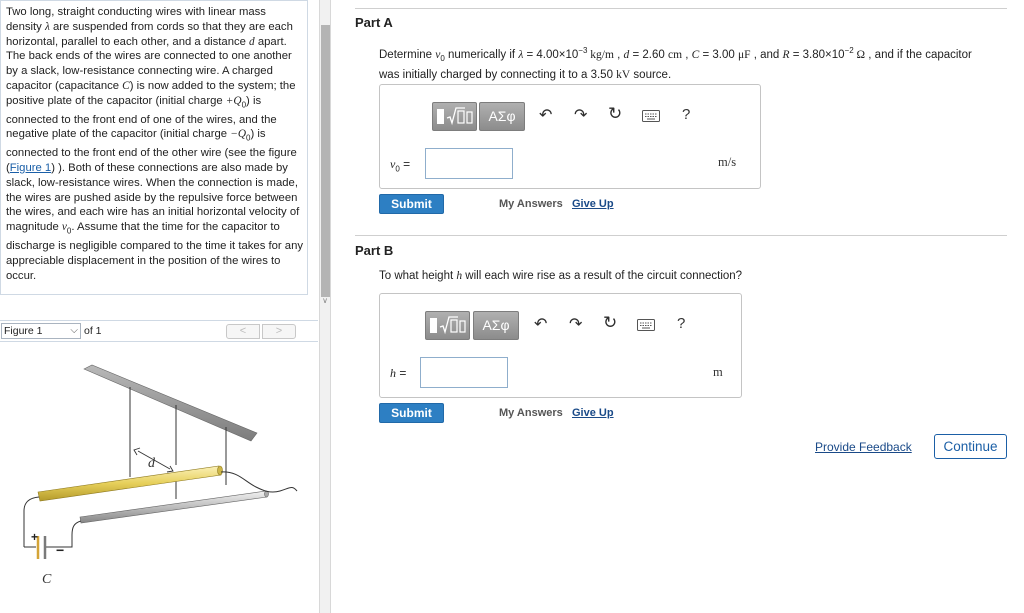 This screenshot has width=1024, height=613. What do you see at coordinates (325, 301) in the screenshot?
I see `scroll-down-icon: ∨` at bounding box center [325, 301].